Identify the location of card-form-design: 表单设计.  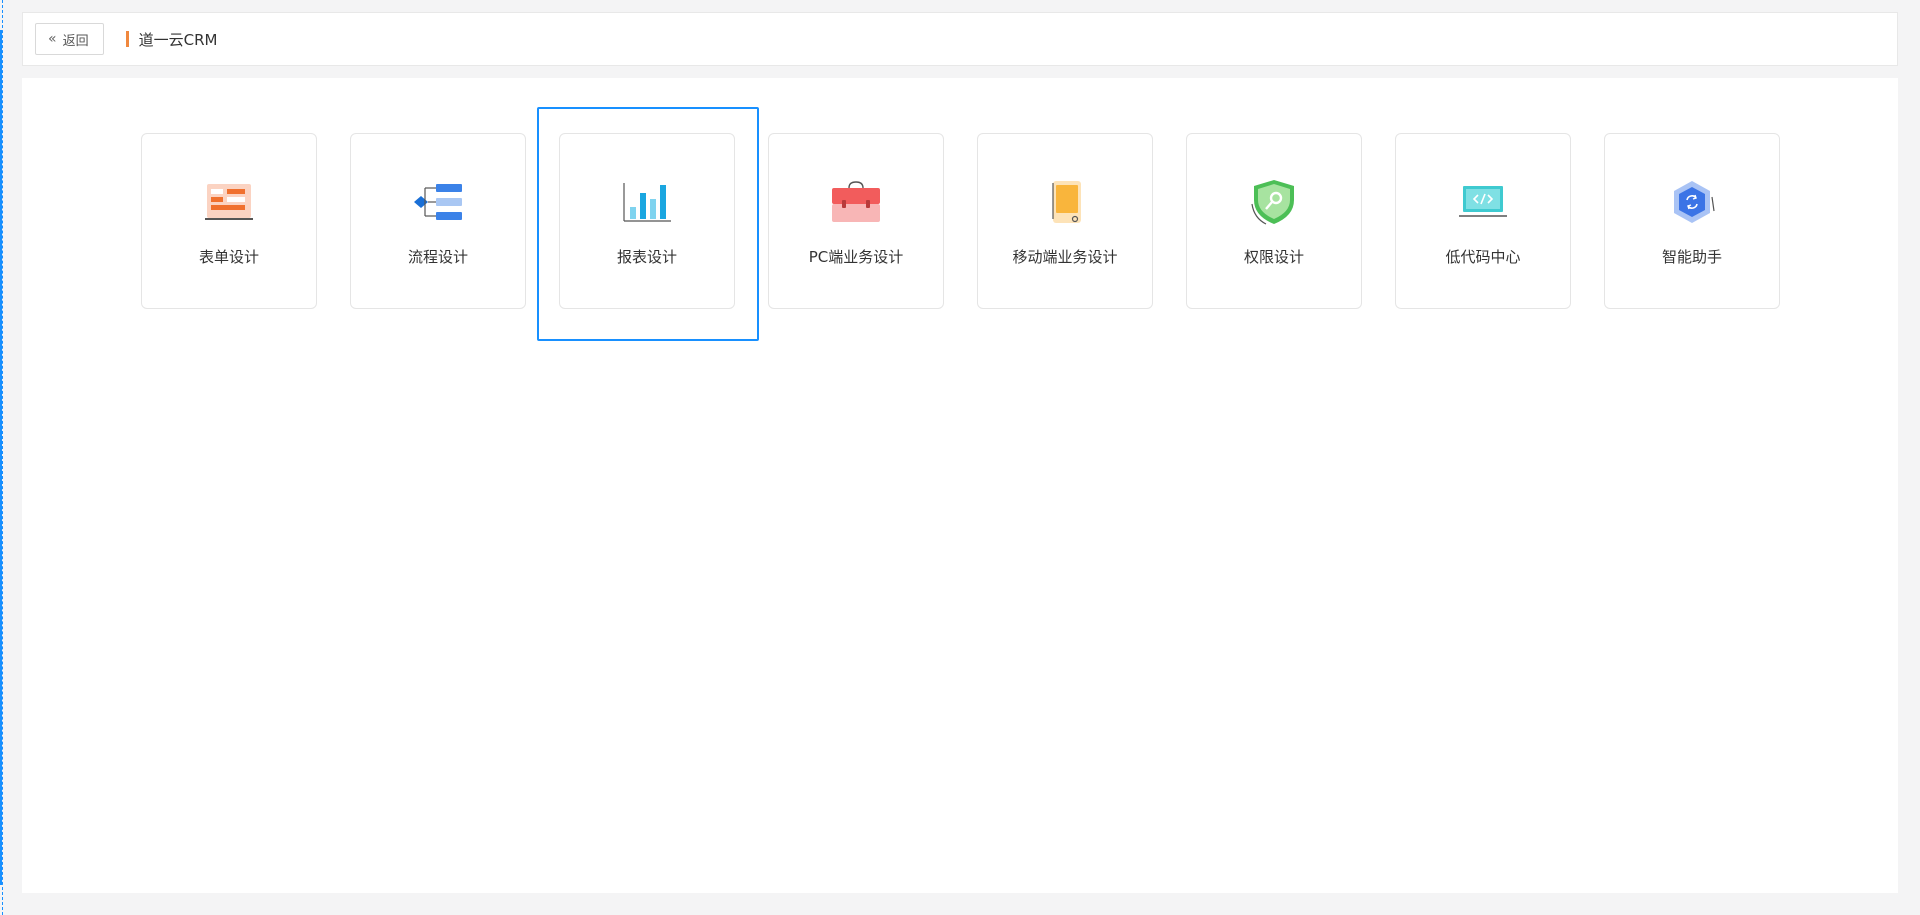
(229, 221).